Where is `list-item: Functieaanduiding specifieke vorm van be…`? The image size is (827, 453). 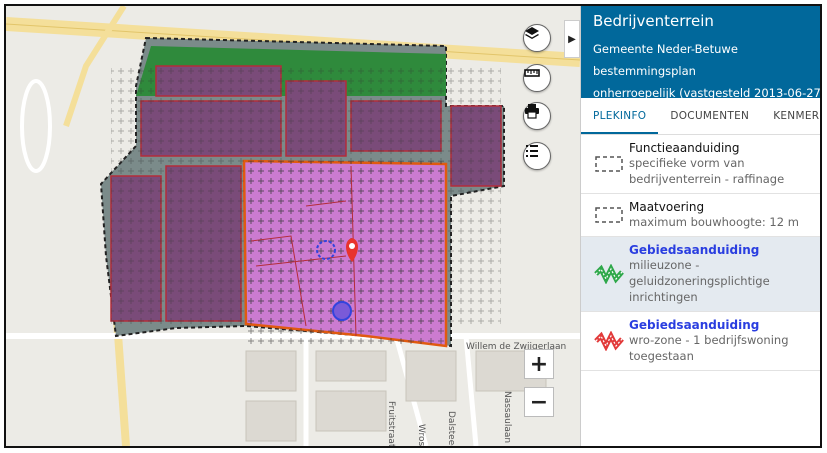
list-item: Functieaanduiding specifieke vorm van be… is located at coordinates (700, 164).